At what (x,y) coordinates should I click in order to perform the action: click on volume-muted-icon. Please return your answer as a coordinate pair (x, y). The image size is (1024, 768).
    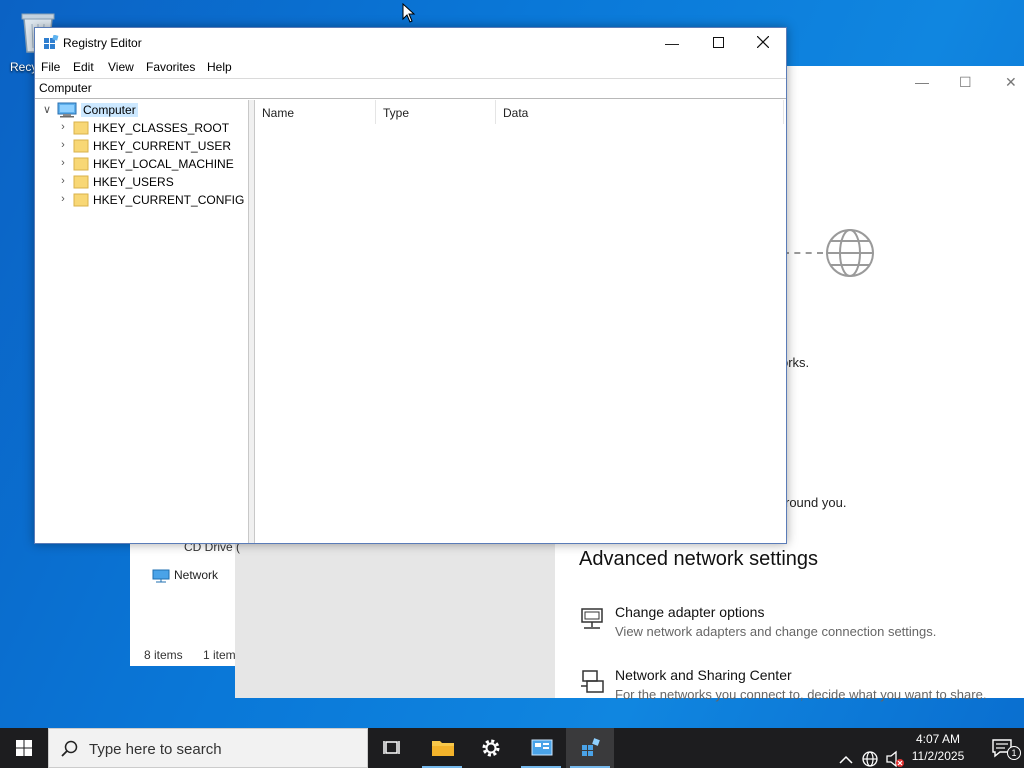
    Looking at the image, I should click on (895, 753).